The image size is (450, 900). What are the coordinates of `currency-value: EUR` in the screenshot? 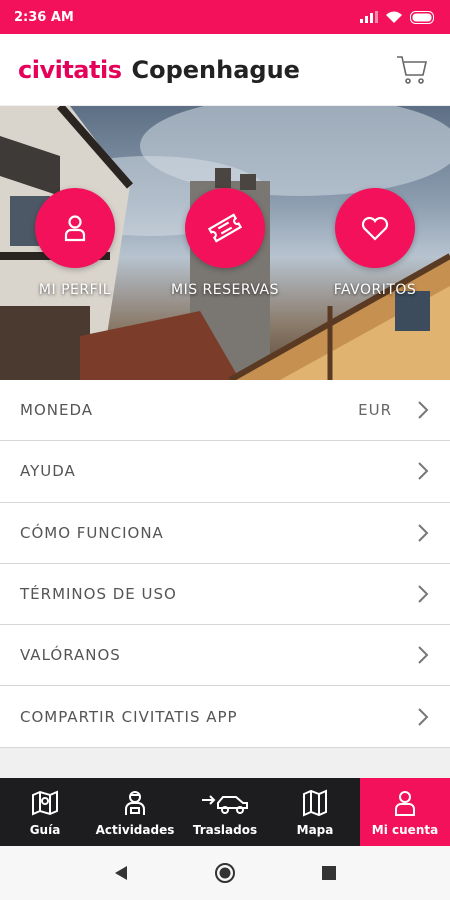 It's located at (375, 410).